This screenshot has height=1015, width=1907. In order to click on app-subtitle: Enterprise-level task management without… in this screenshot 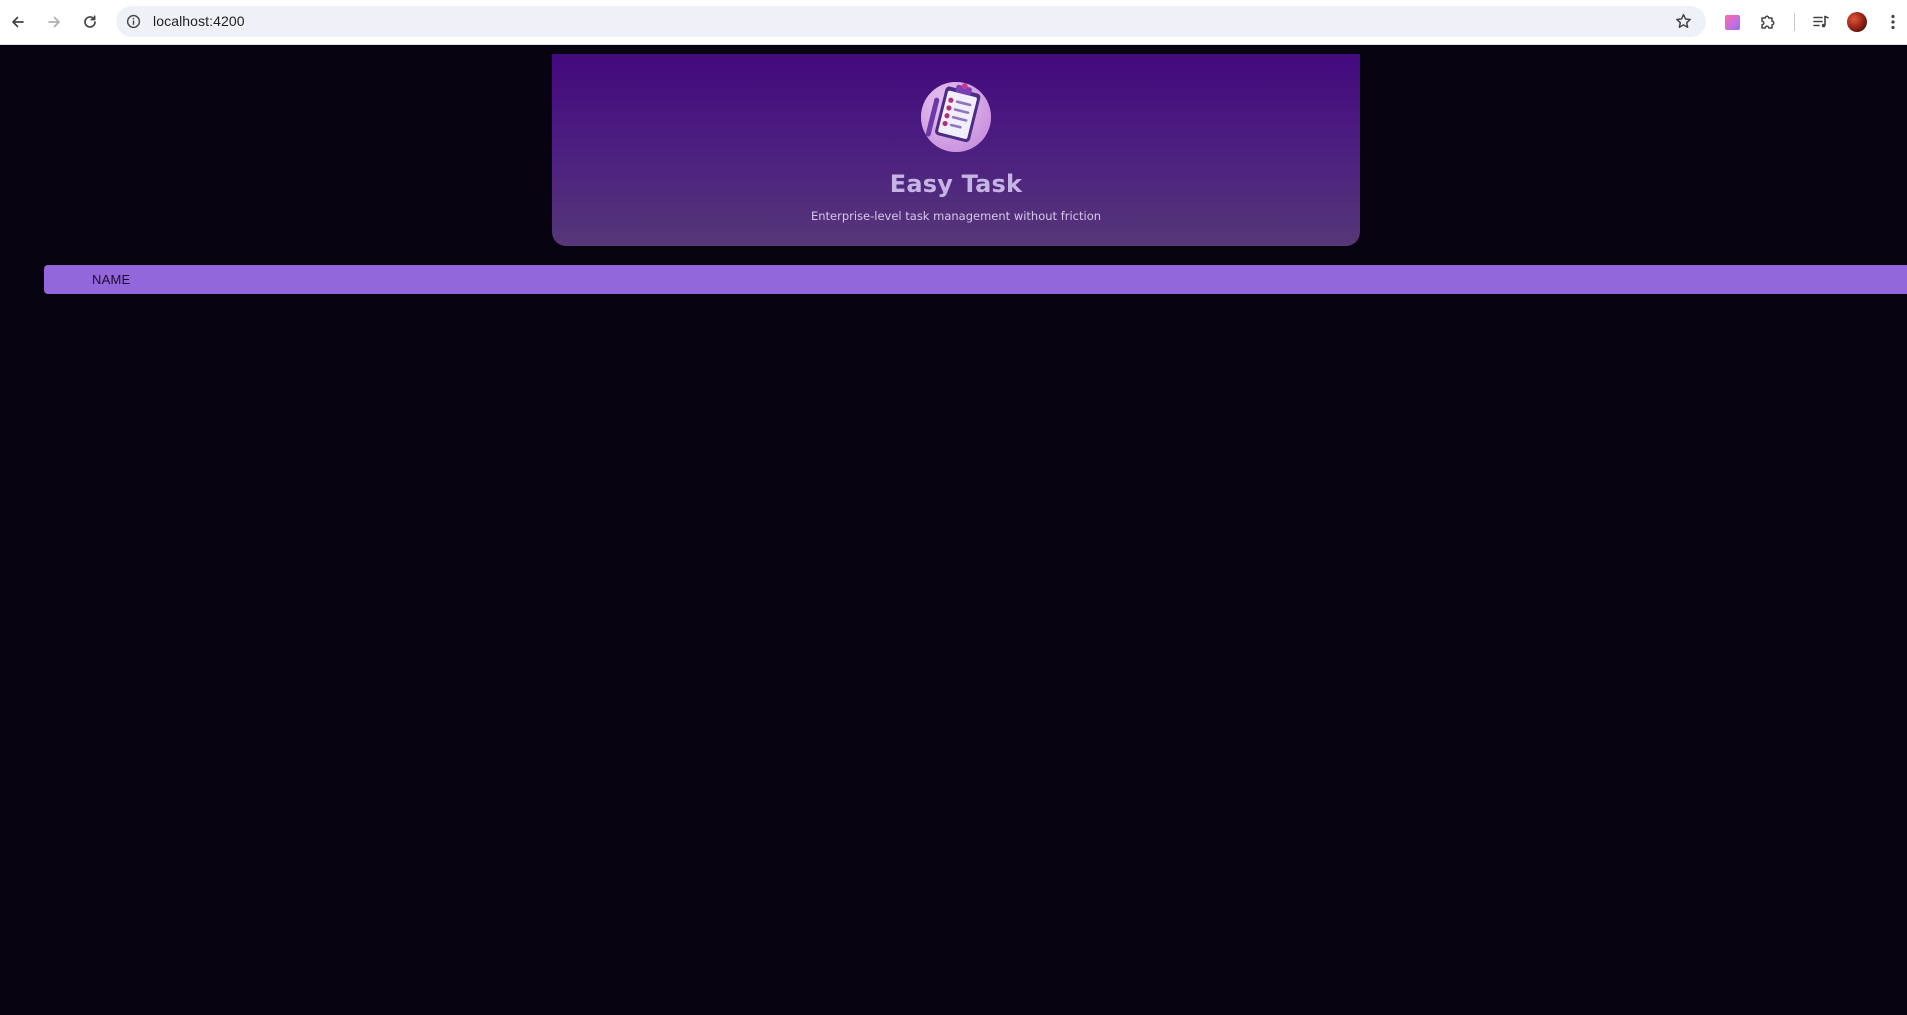, I will do `click(956, 216)`.